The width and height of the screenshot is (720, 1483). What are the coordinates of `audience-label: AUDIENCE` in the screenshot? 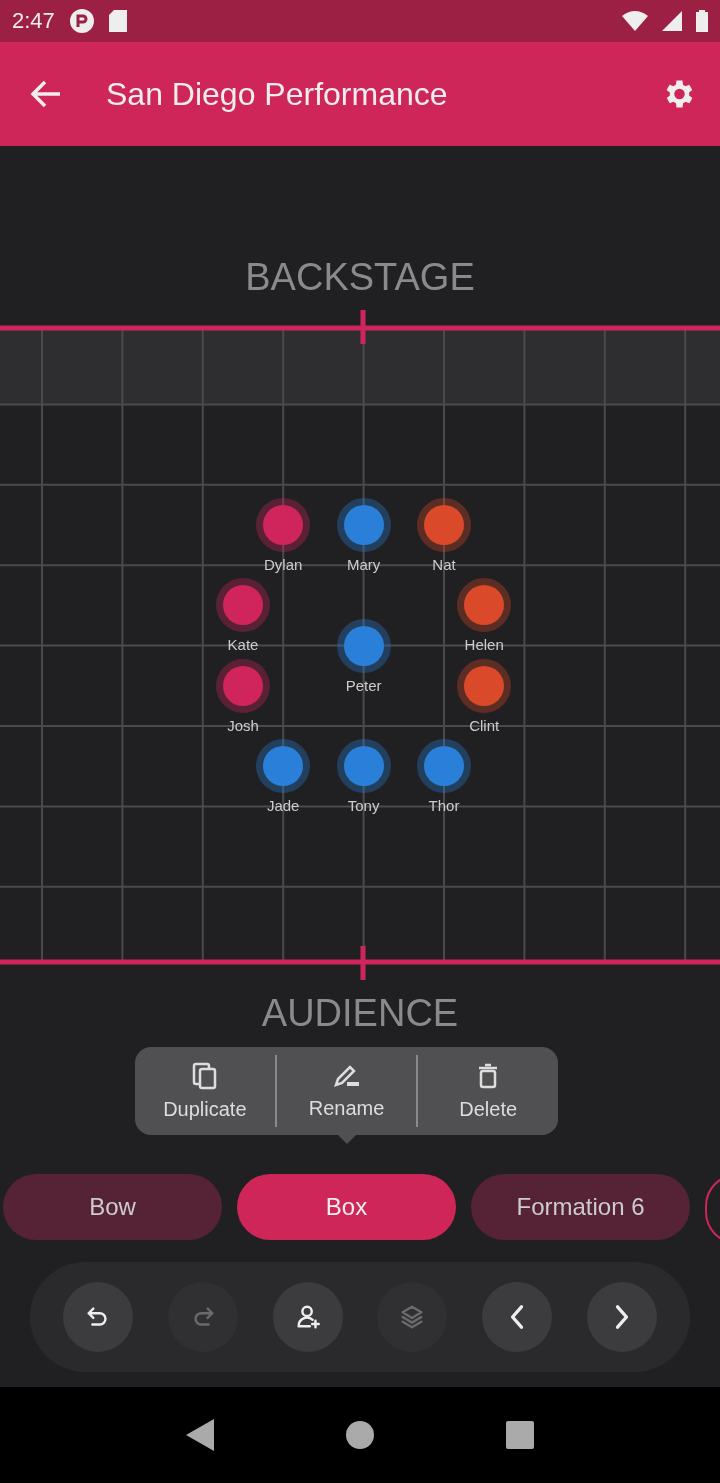 It's located at (360, 1014).